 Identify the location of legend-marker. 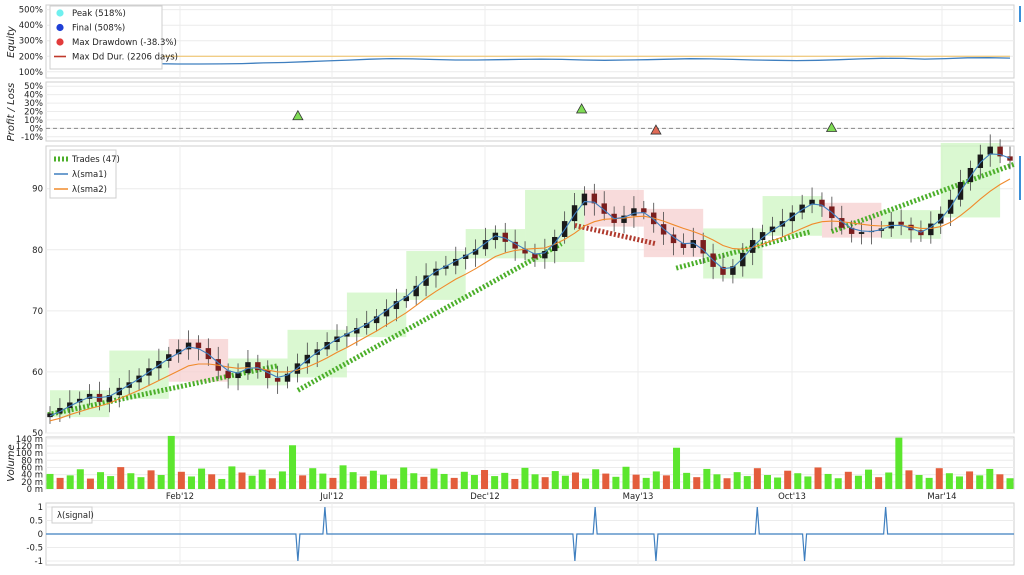
(60, 27).